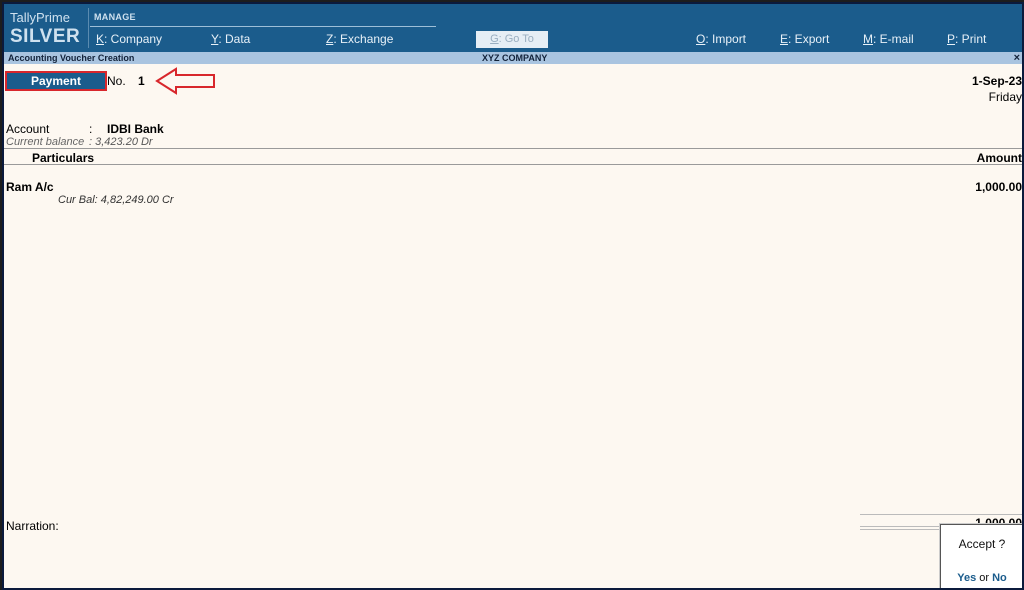  I want to click on brand-divider, so click(88, 28).